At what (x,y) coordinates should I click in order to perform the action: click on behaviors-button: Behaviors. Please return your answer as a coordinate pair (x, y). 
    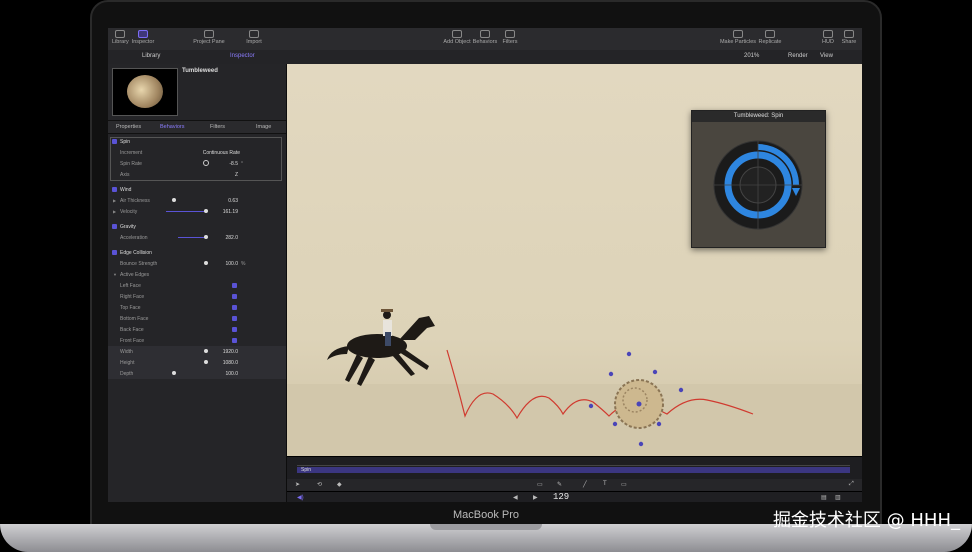
    Looking at the image, I should click on (485, 37).